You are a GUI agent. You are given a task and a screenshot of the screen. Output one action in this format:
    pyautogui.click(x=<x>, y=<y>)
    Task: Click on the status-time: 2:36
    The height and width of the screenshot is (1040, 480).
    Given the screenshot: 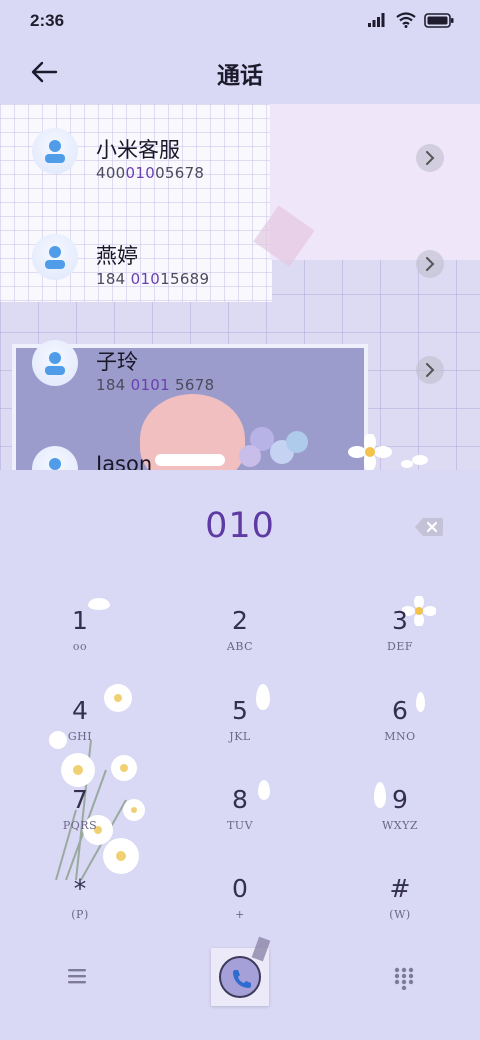 What is the action you would take?
    pyautogui.click(x=47, y=20)
    